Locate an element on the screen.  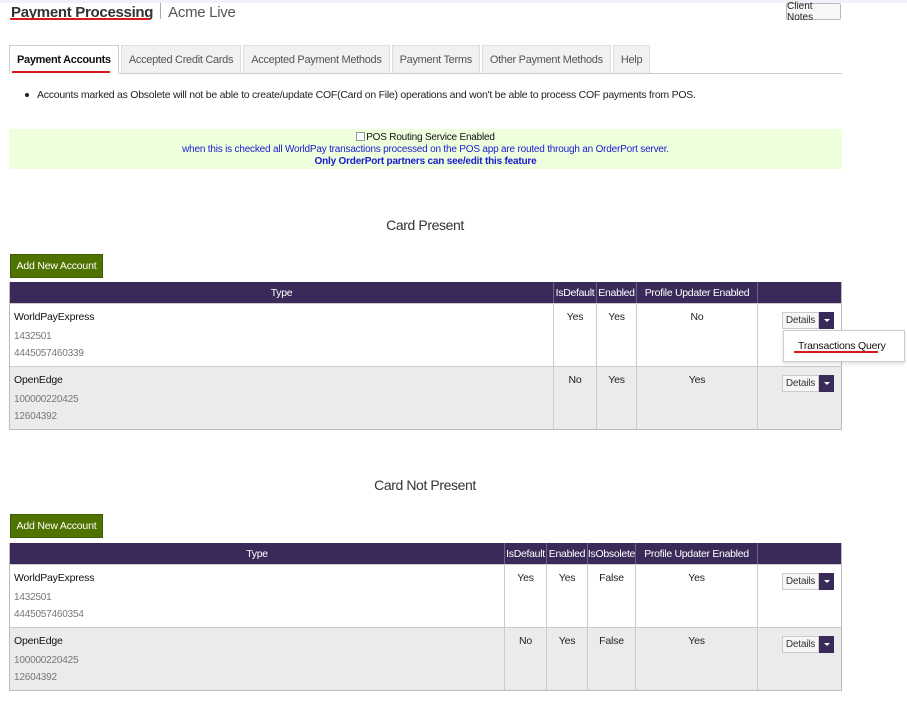
tab-help: Help is located at coordinates (631, 59).